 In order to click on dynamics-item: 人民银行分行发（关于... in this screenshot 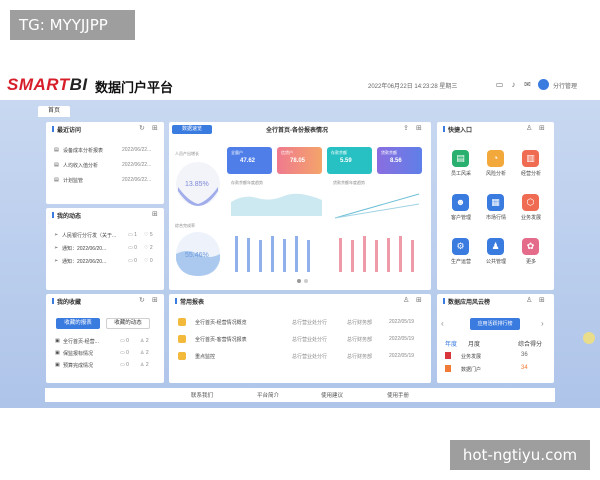, I will do `click(89, 235)`.